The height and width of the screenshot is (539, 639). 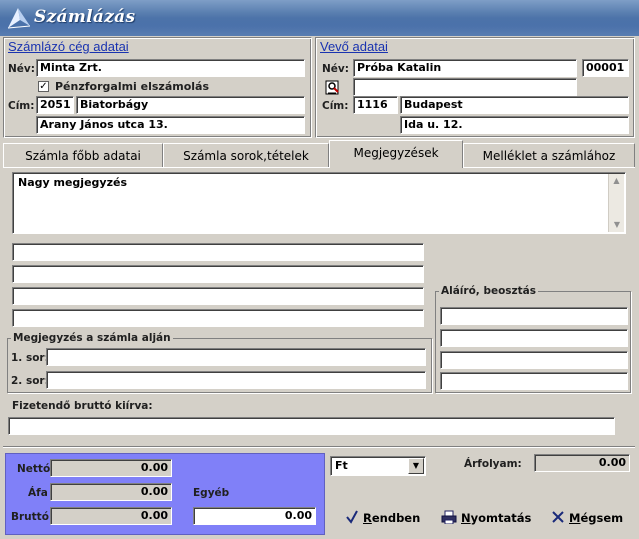 I want to click on other-field: 0.00, so click(x=254, y=516).